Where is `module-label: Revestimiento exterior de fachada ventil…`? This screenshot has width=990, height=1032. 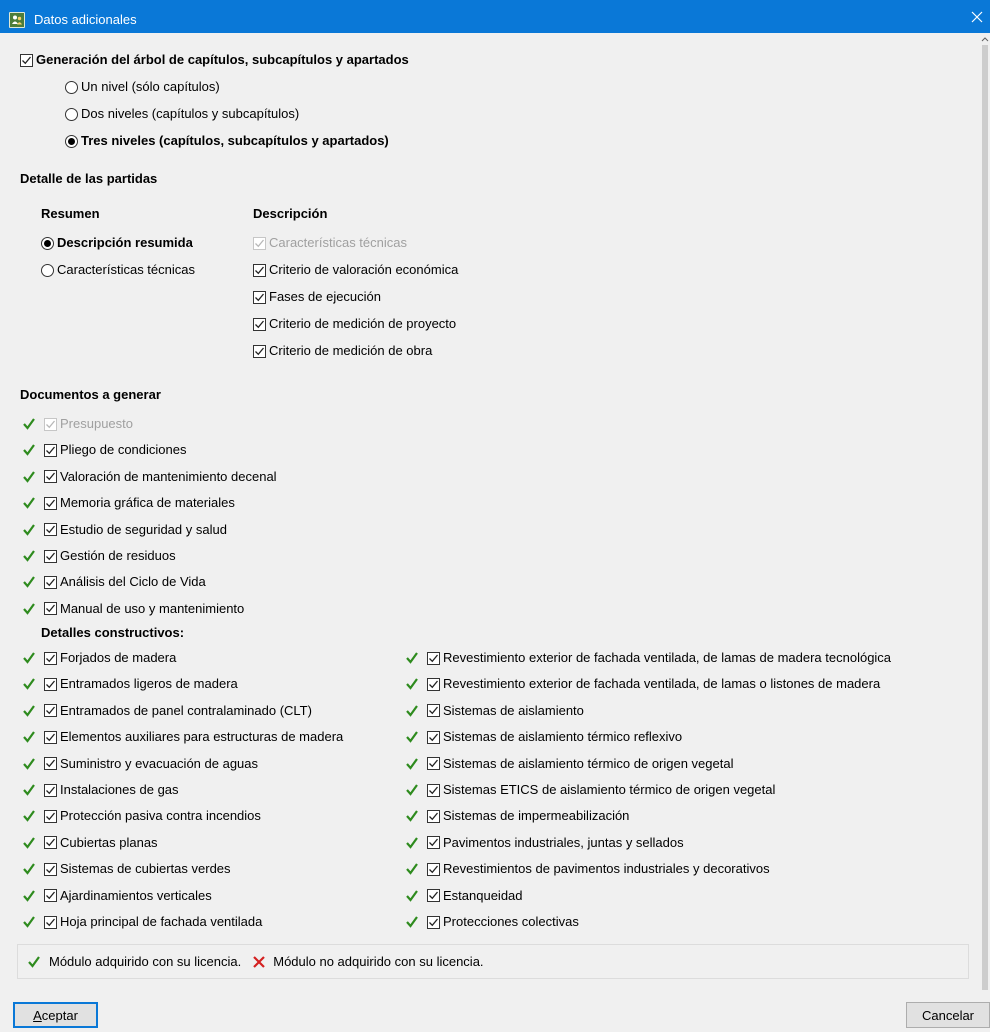 module-label: Revestimiento exterior de fachada ventil… is located at coordinates (662, 684).